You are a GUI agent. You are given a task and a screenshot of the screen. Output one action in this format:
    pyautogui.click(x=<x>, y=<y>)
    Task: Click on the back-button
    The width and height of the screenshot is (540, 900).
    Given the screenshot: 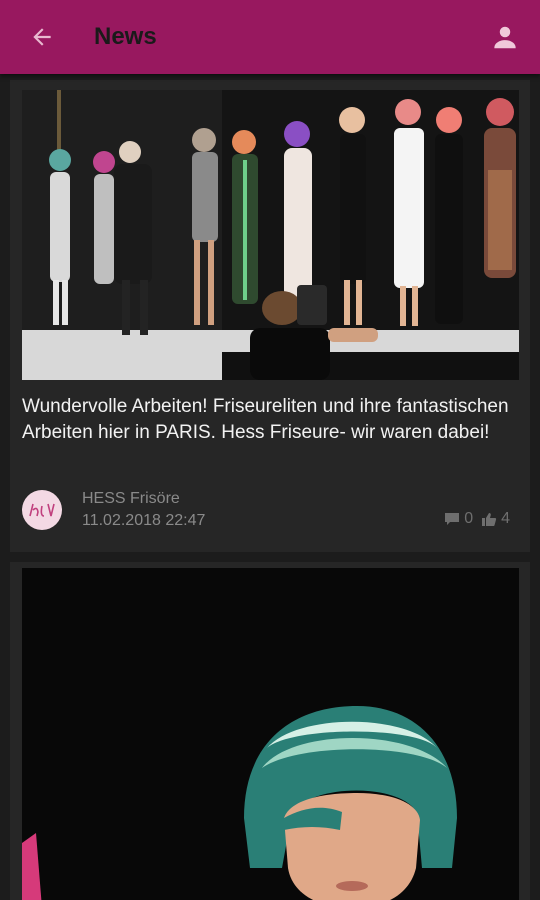 What is the action you would take?
    pyautogui.click(x=42, y=37)
    